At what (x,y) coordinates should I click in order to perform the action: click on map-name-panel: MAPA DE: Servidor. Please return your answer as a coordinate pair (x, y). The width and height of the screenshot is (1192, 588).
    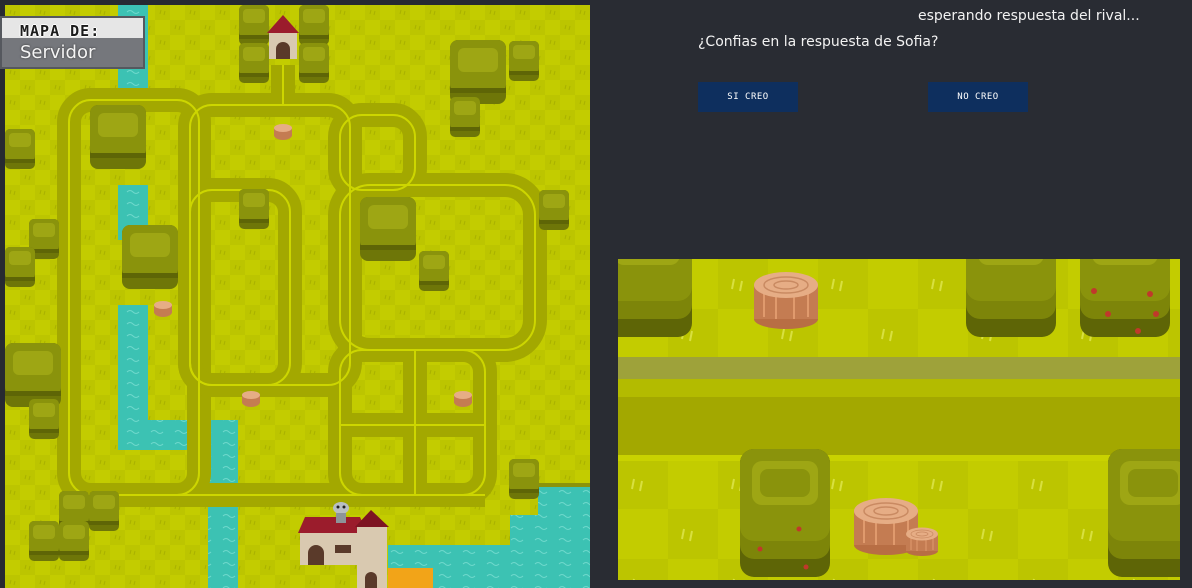
    Looking at the image, I should click on (72, 42).